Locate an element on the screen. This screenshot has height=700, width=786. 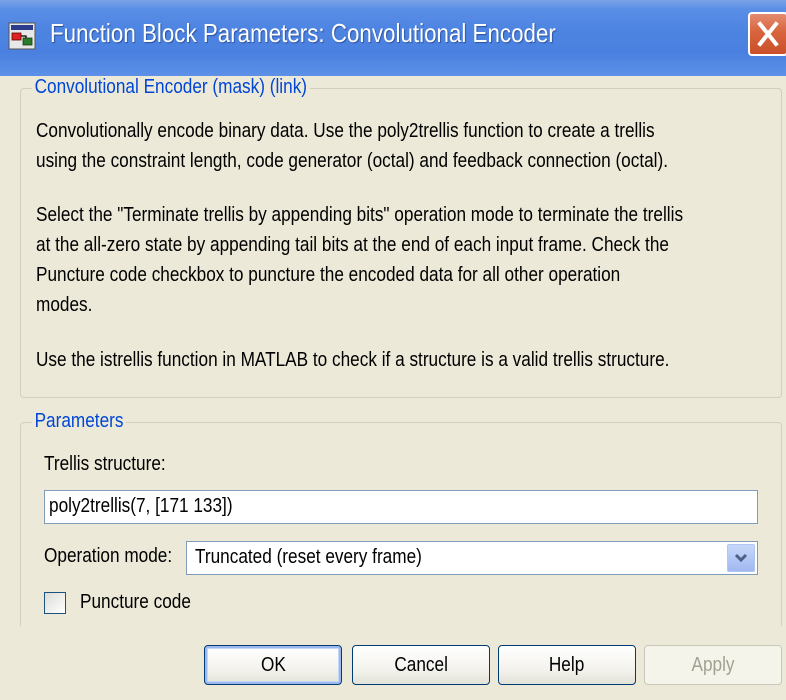
cancel-button-label: Cancel is located at coordinates (421, 664).